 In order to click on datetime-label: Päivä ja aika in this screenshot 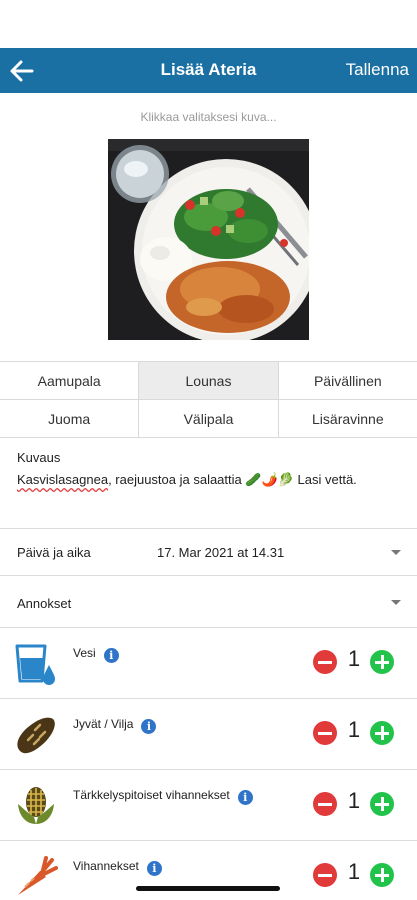, I will do `click(54, 552)`.